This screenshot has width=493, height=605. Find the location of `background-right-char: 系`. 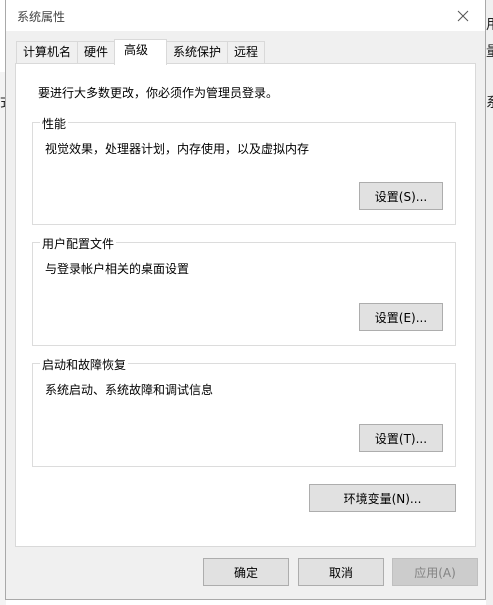

background-right-char: 系 is located at coordinates (489, 102).